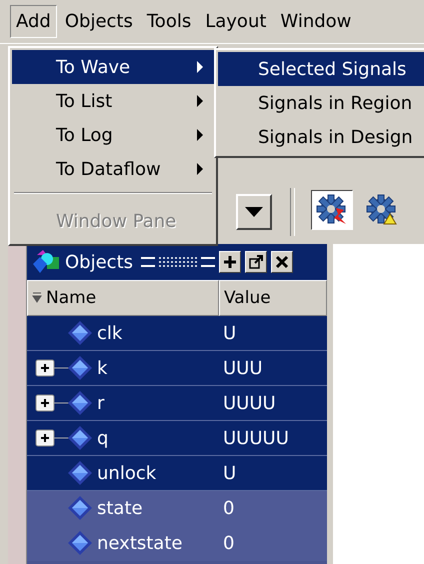 Image resolution: width=424 pixels, height=564 pixels. I want to click on add-button, so click(230, 262).